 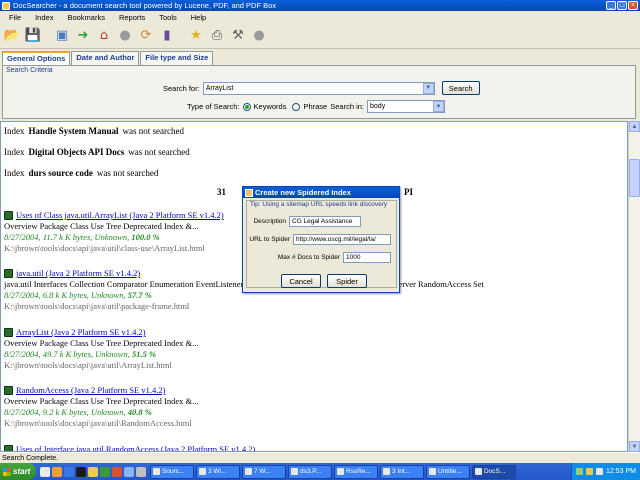 What do you see at coordinates (367, 257) in the screenshot?
I see `max-docs-field: 1000` at bounding box center [367, 257].